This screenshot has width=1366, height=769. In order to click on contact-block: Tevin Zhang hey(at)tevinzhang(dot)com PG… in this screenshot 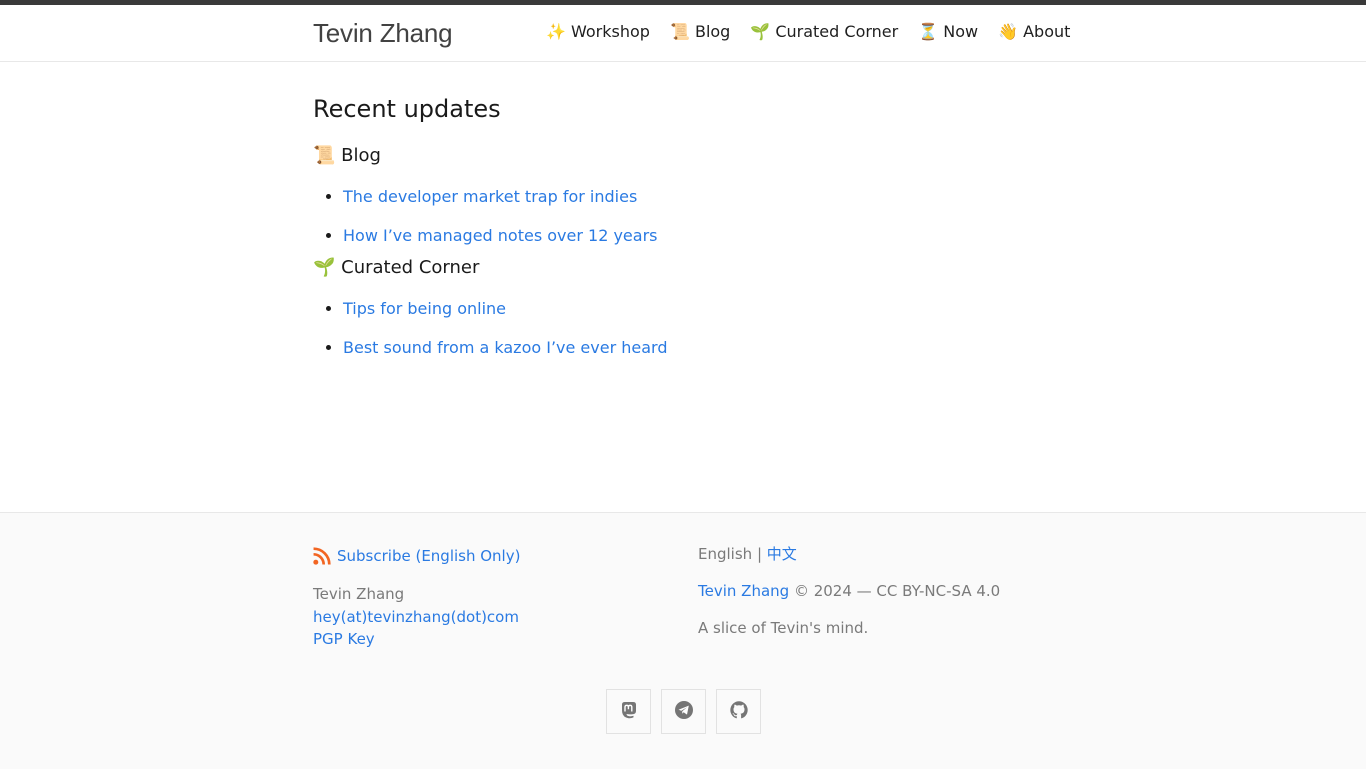, I will do `click(493, 617)`.